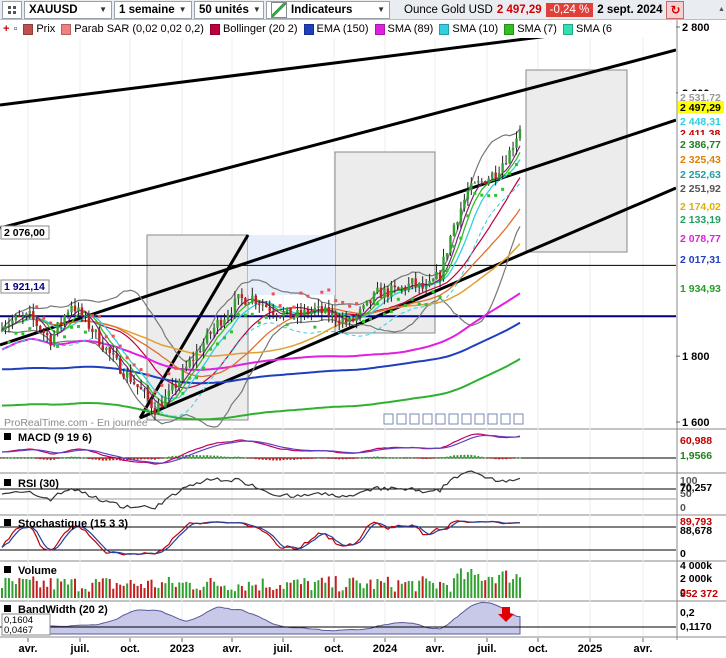 This screenshot has height=658, width=726. What do you see at coordinates (696, 423) in the screenshot?
I see `y-tick-label: 1 600` at bounding box center [696, 423].